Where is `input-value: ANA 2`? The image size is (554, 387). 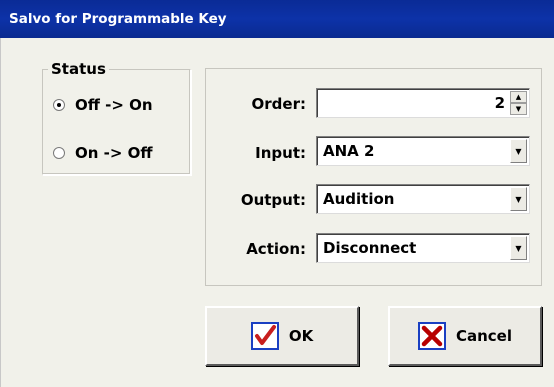
input-value: ANA 2 is located at coordinates (349, 151).